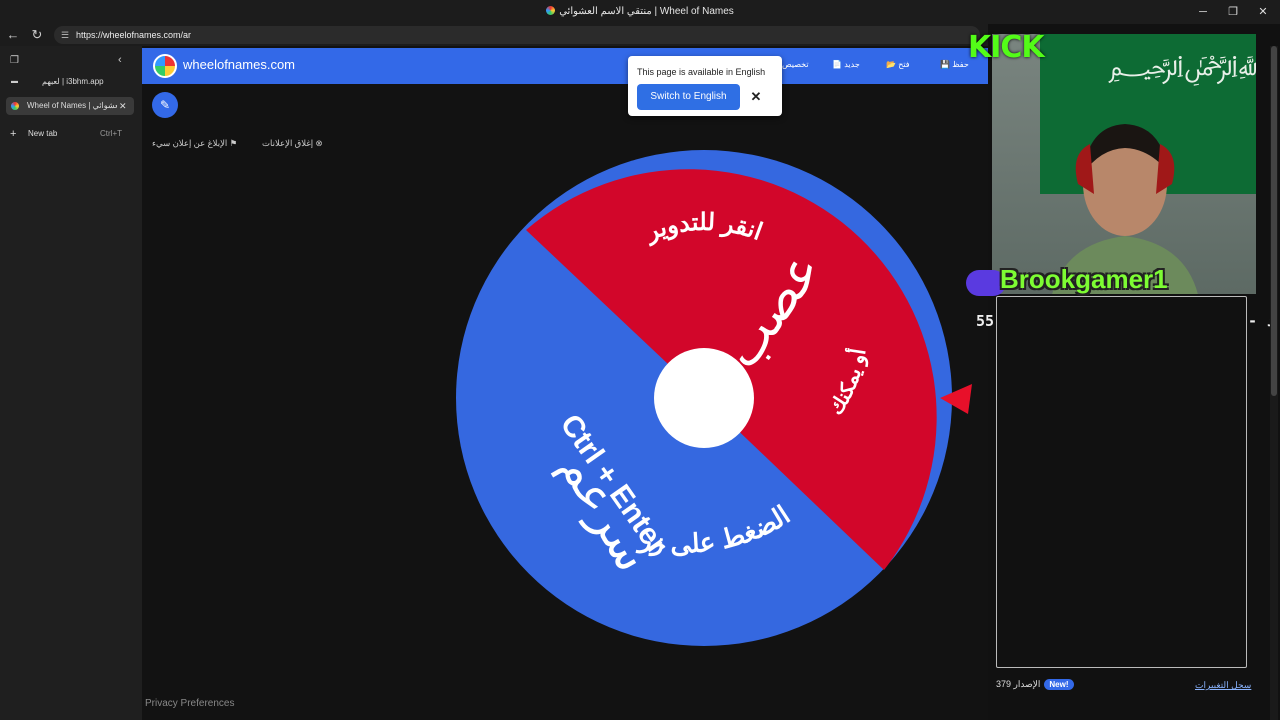 The height and width of the screenshot is (720, 1280). I want to click on tab-i3bhm: ▬ لعبهم | i3bhm.app, so click(70, 82).